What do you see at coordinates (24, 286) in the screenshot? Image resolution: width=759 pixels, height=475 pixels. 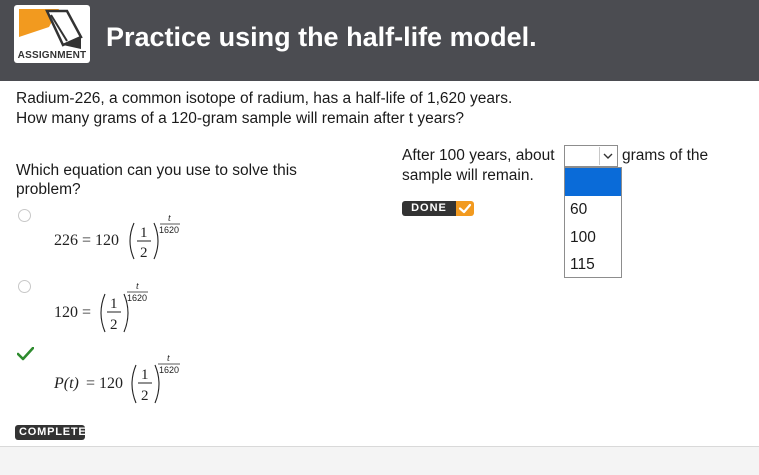 I see `option-2-radio` at bounding box center [24, 286].